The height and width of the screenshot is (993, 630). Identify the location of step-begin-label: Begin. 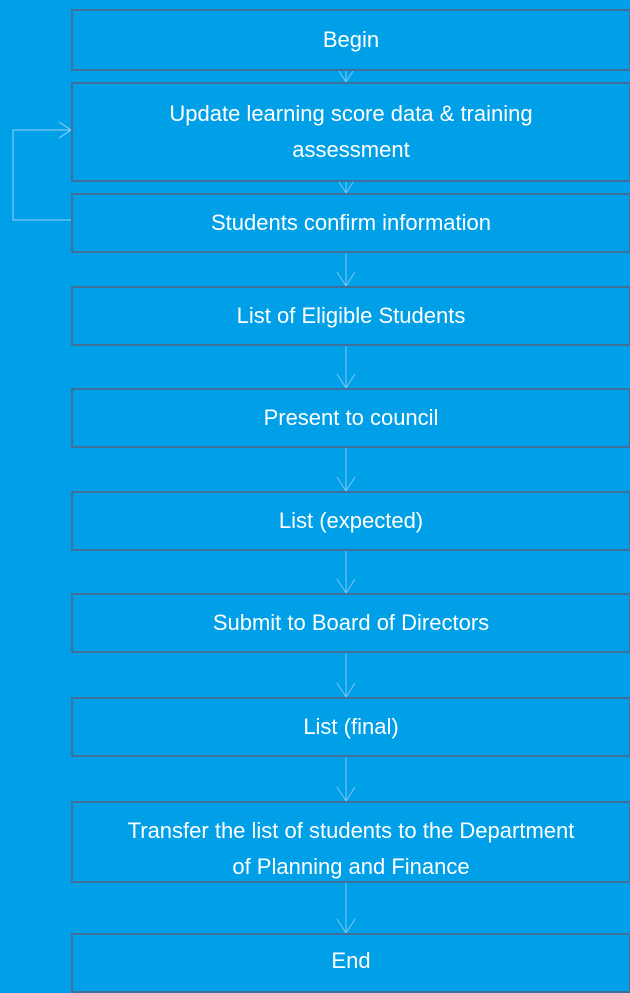
(351, 39).